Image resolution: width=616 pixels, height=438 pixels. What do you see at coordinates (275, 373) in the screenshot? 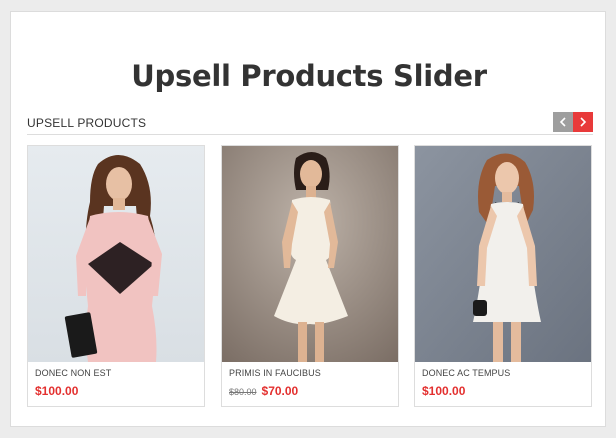
I see `product-name: PRIMIS IN FAUCIBUS` at bounding box center [275, 373].